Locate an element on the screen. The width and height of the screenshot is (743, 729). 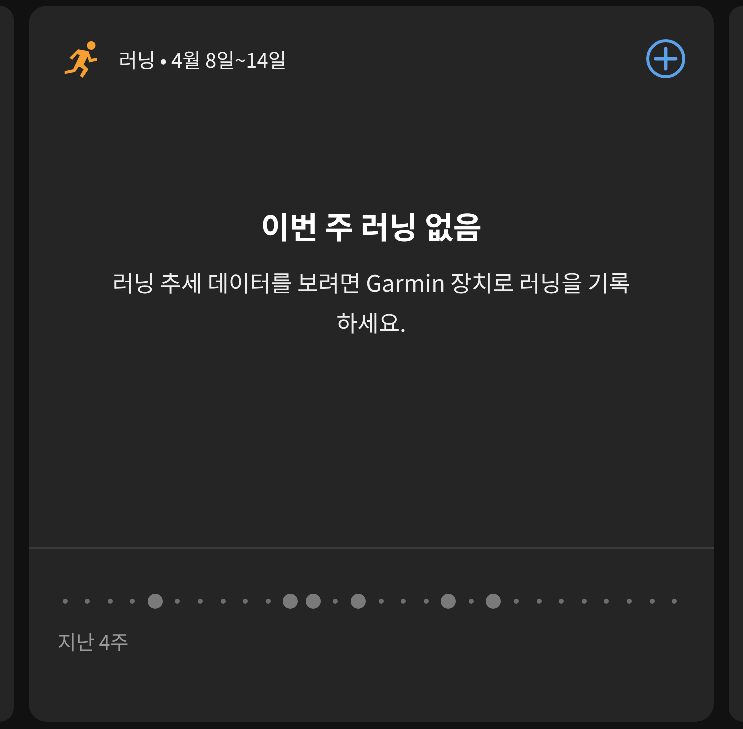
empty-title: 이번 주 러닝 없음 is located at coordinates (371, 225).